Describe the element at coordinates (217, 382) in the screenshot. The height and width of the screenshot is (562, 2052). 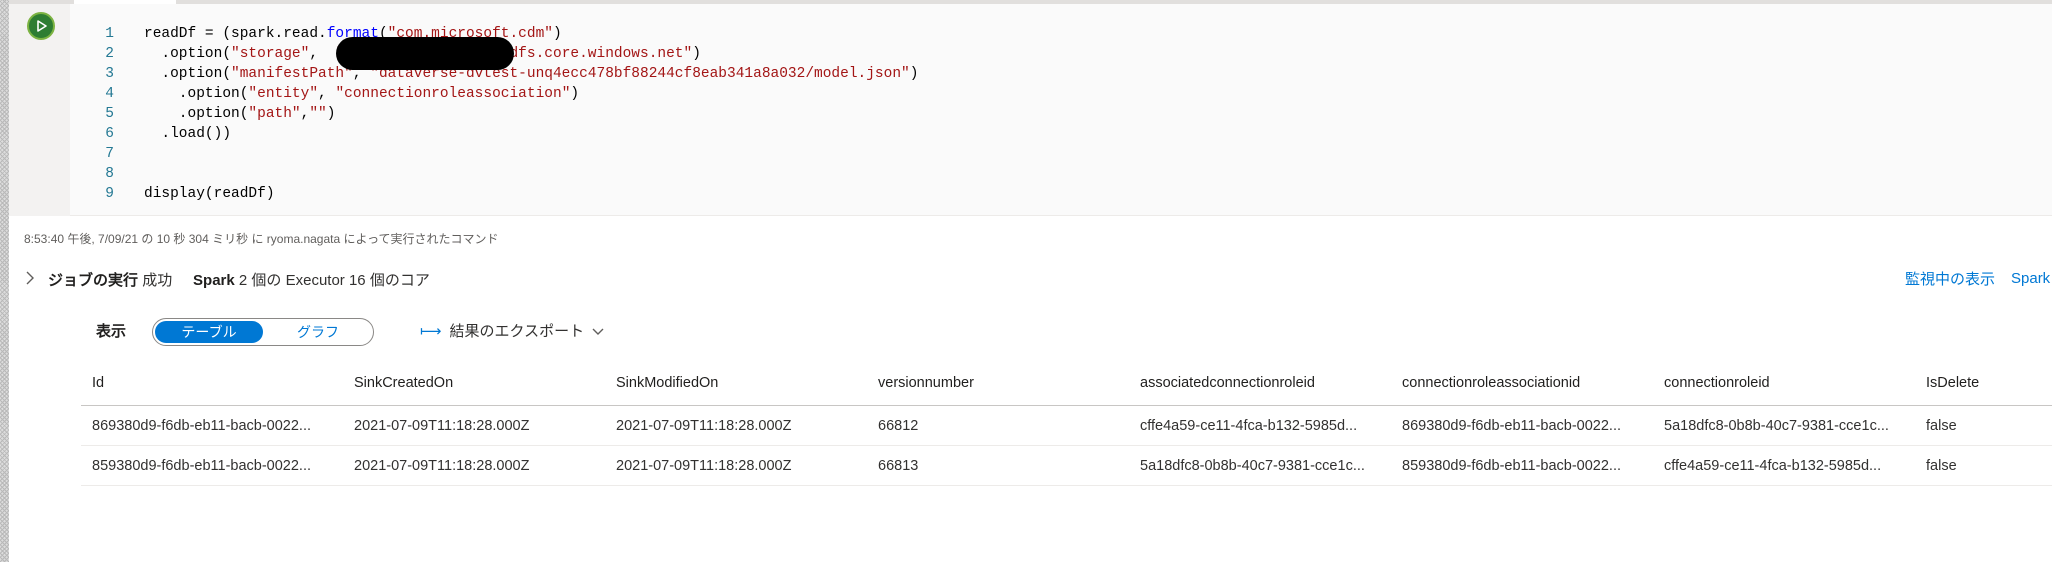
I see `column-header: Id` at that location.